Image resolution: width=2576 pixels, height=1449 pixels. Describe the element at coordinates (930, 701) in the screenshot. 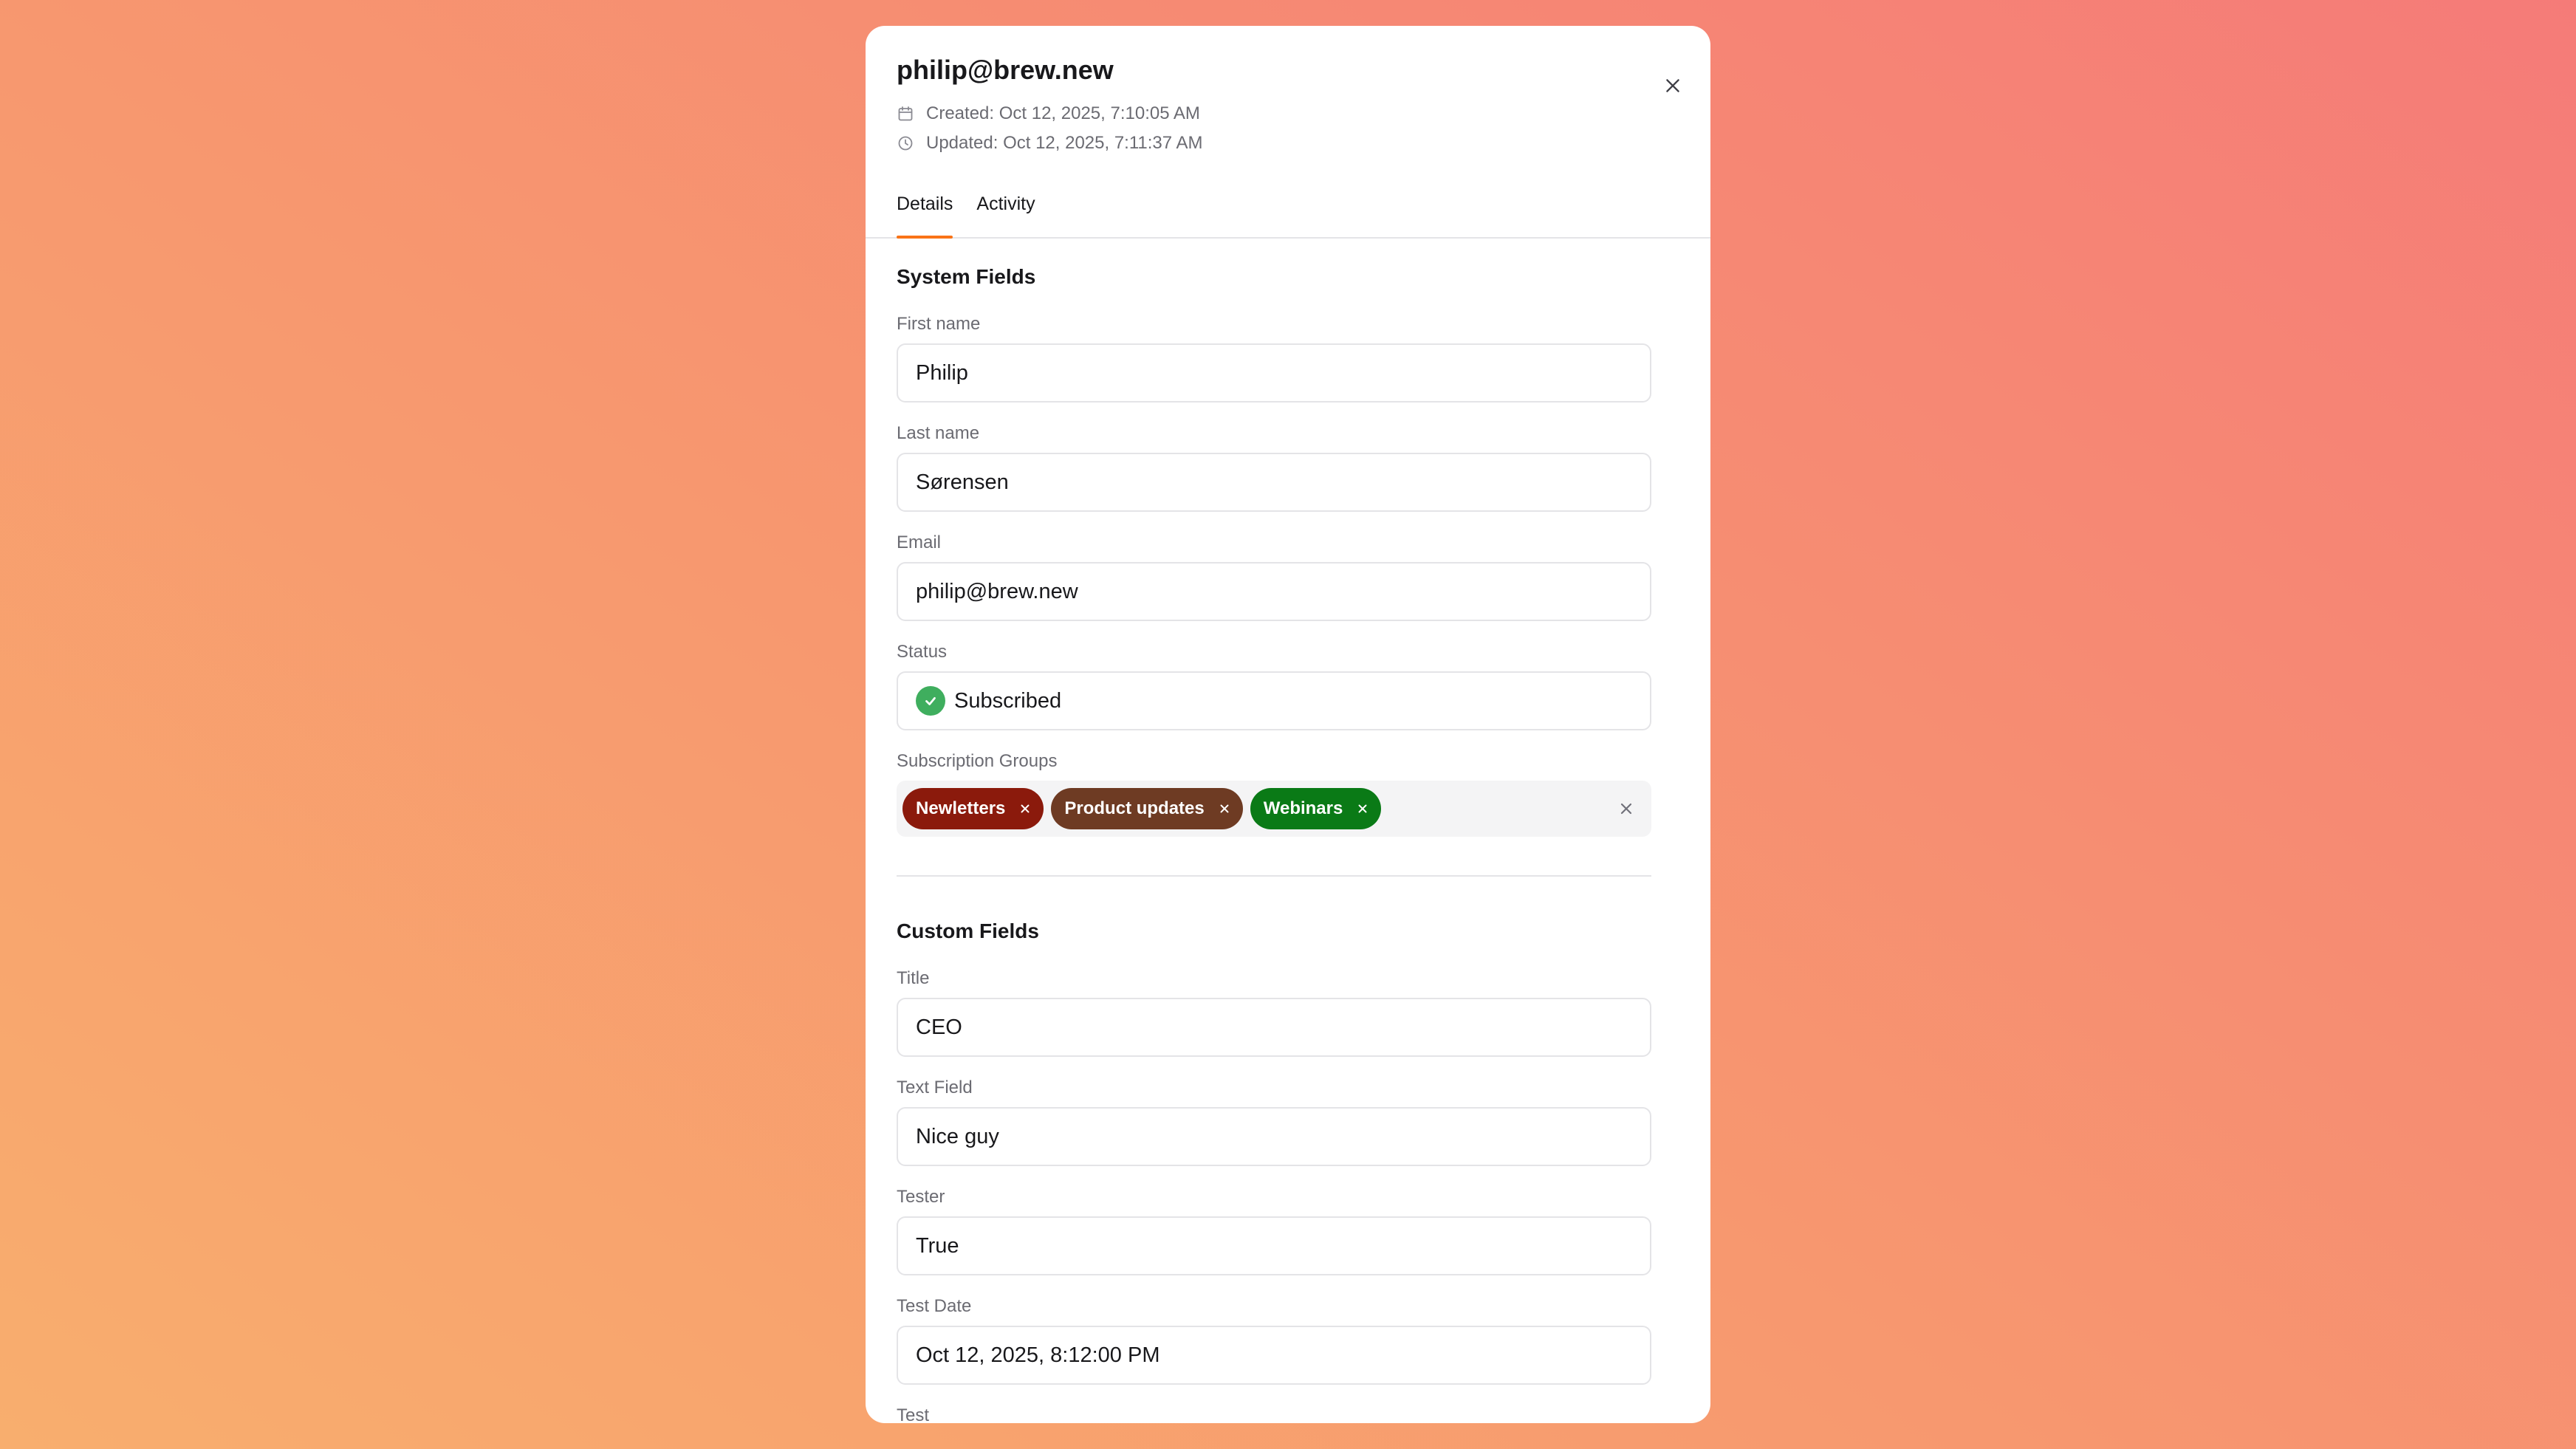

I see `check-circle-icon` at that location.